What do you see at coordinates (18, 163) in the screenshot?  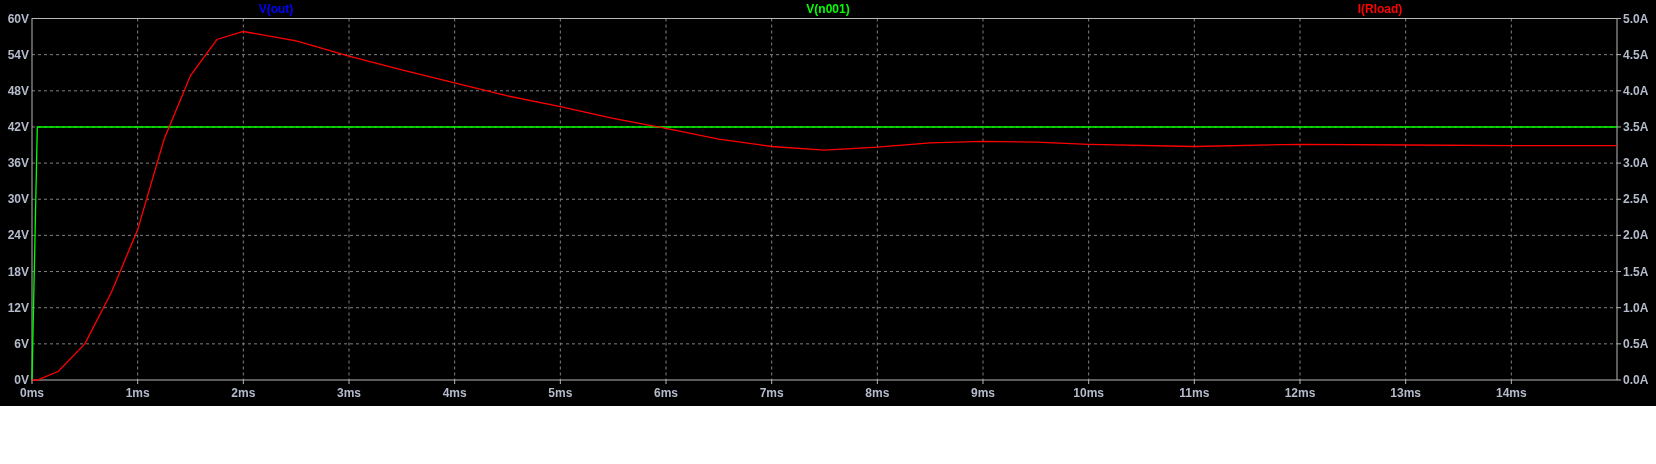 I see `axis-tick-label: 36V` at bounding box center [18, 163].